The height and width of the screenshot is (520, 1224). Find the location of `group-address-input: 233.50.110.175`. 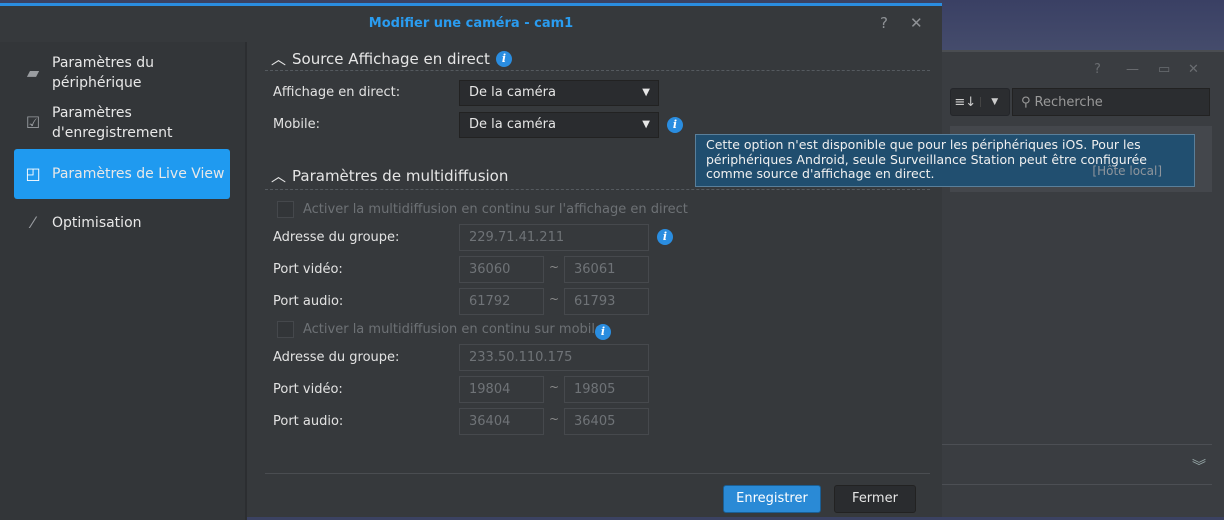

group-address-input: 233.50.110.175 is located at coordinates (554, 357).